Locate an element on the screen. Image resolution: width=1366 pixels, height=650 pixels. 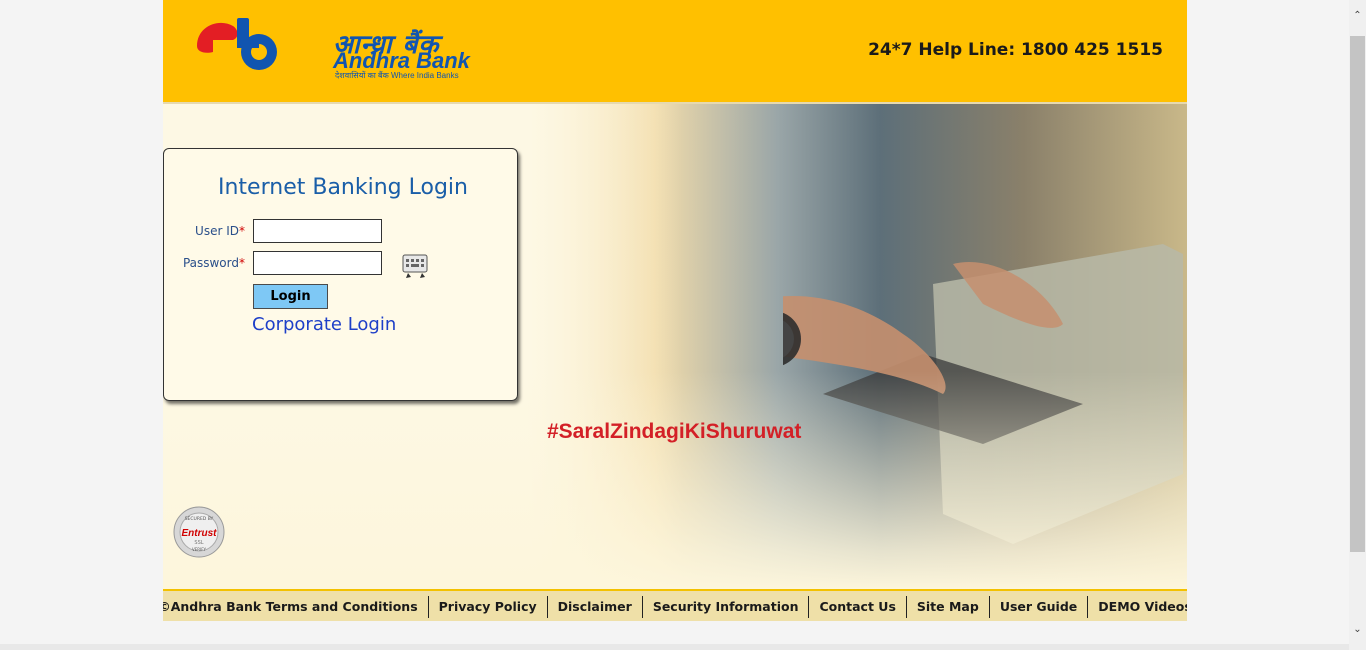
badge-secured-by: SECURED BY is located at coordinates (199, 519).